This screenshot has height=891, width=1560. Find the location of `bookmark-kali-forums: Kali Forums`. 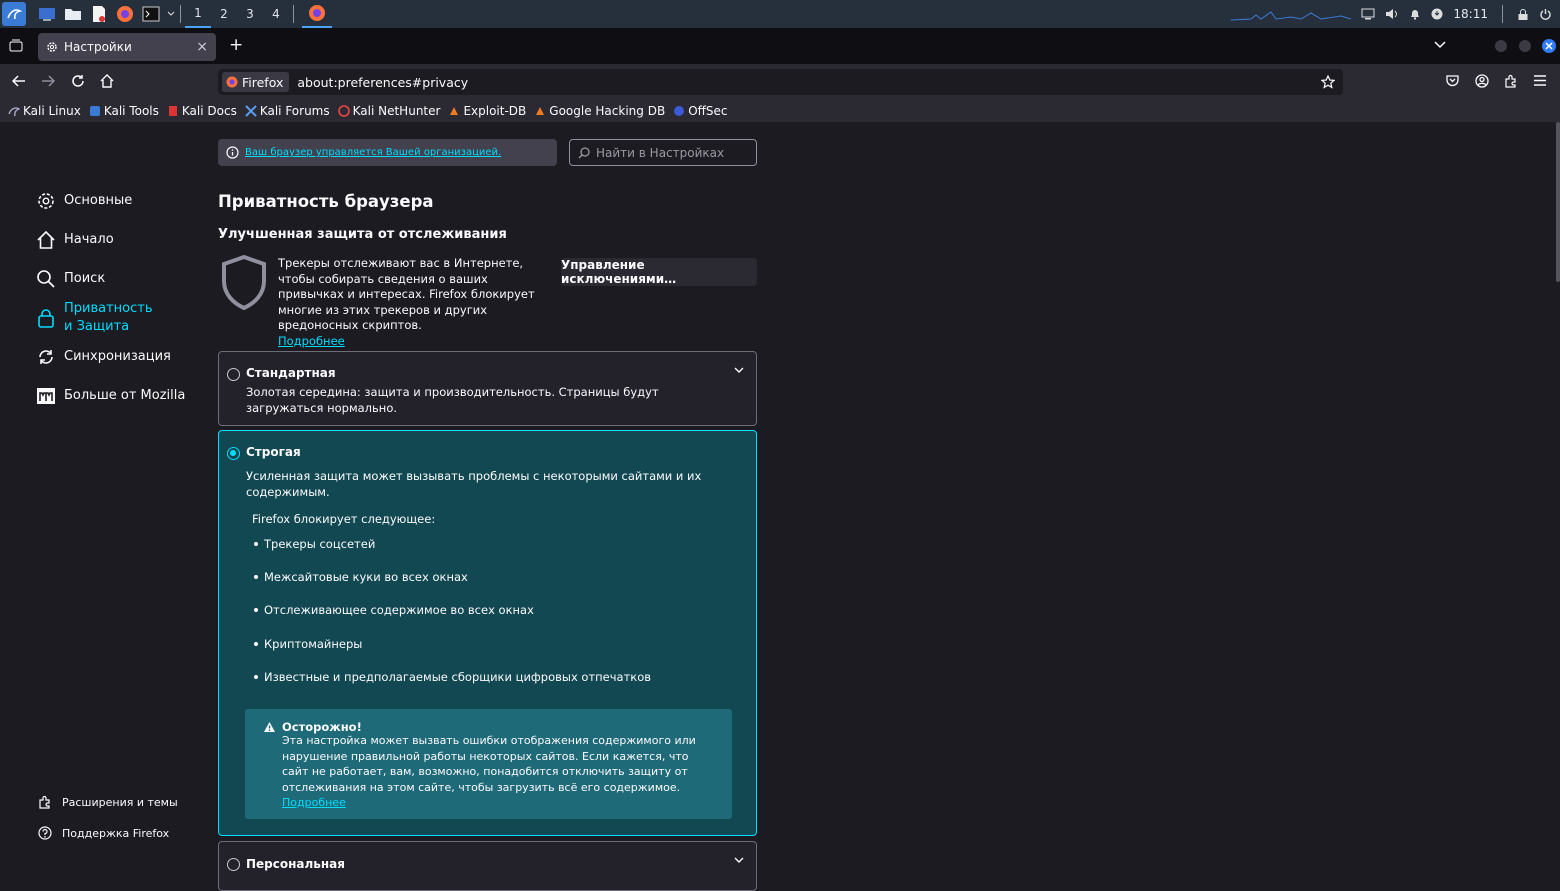

bookmark-kali-forums: Kali Forums is located at coordinates (287, 111).